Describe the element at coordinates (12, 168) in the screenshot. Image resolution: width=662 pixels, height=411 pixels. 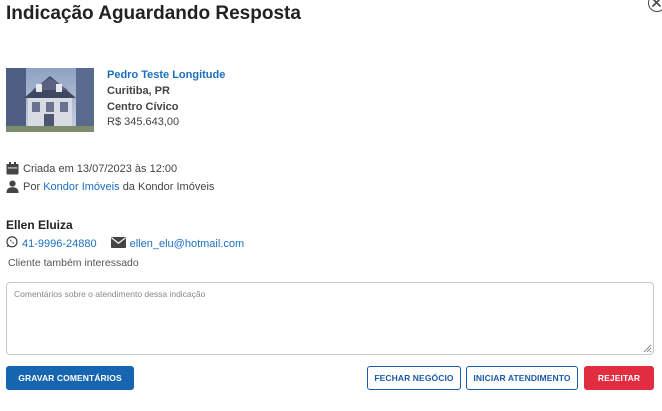
I see `calendar-icon` at that location.